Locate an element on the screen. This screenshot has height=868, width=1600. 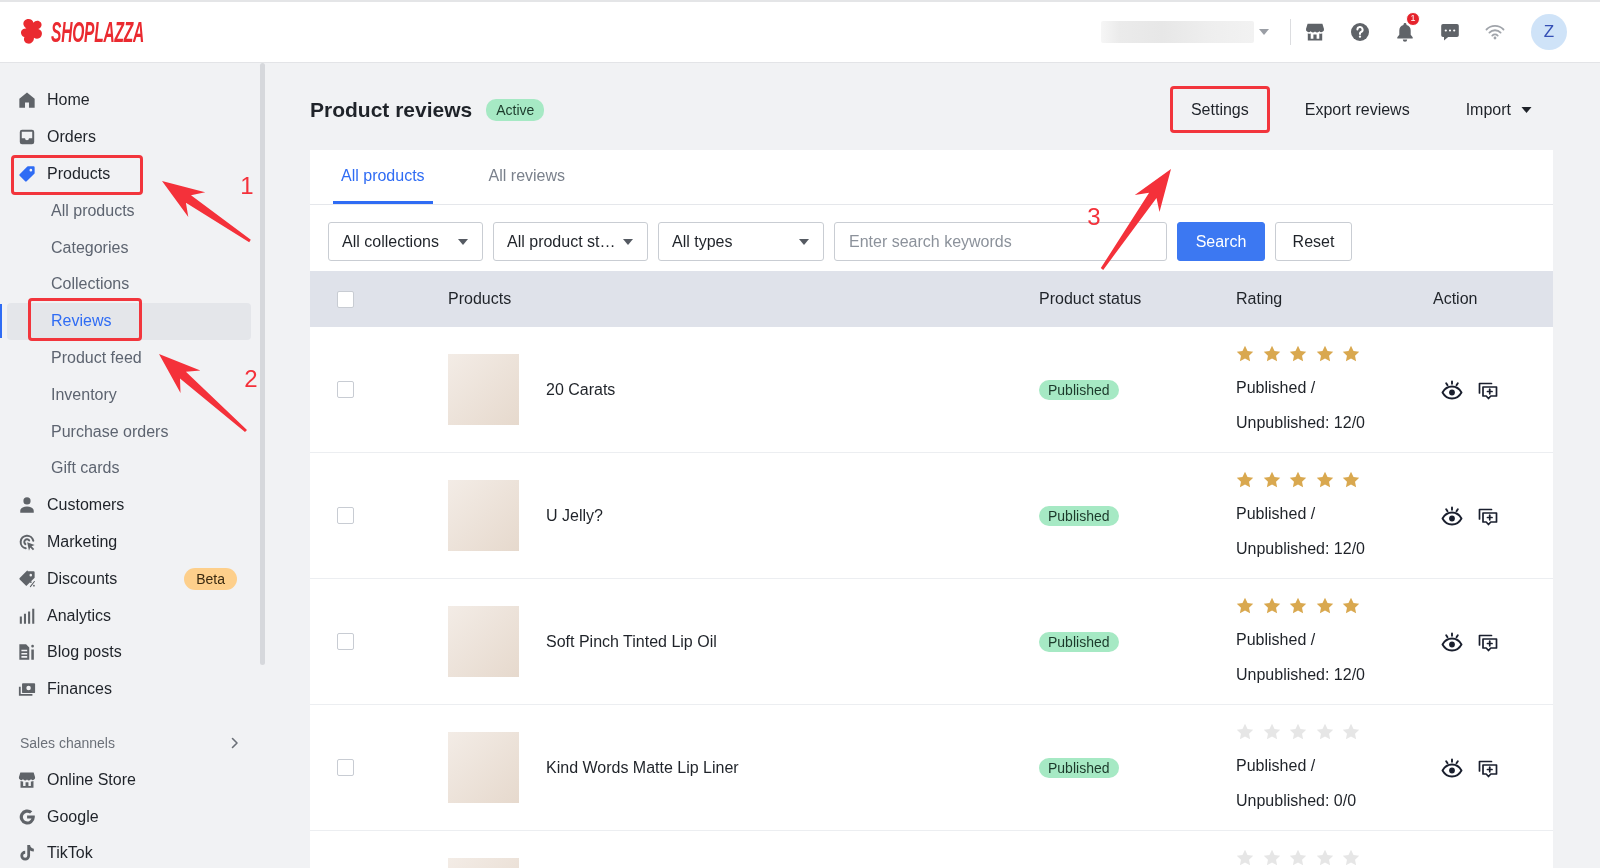
nav-subitem: Reviews is located at coordinates (129, 321).